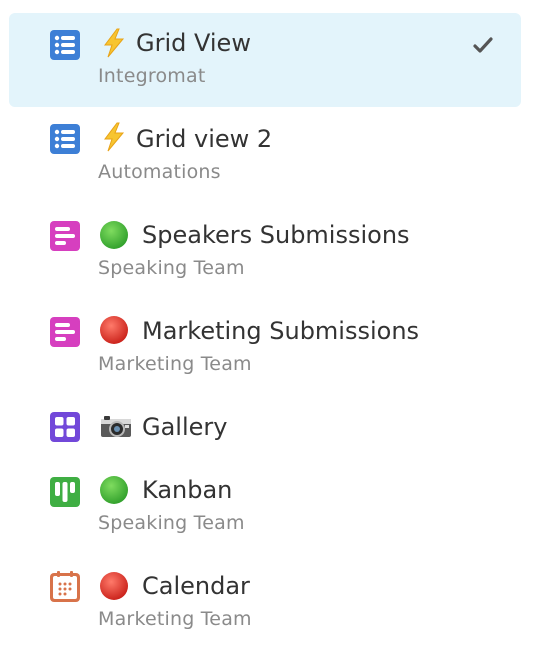  Describe the element at coordinates (159, 172) in the screenshot. I see `view-subtitle: Automations` at that location.